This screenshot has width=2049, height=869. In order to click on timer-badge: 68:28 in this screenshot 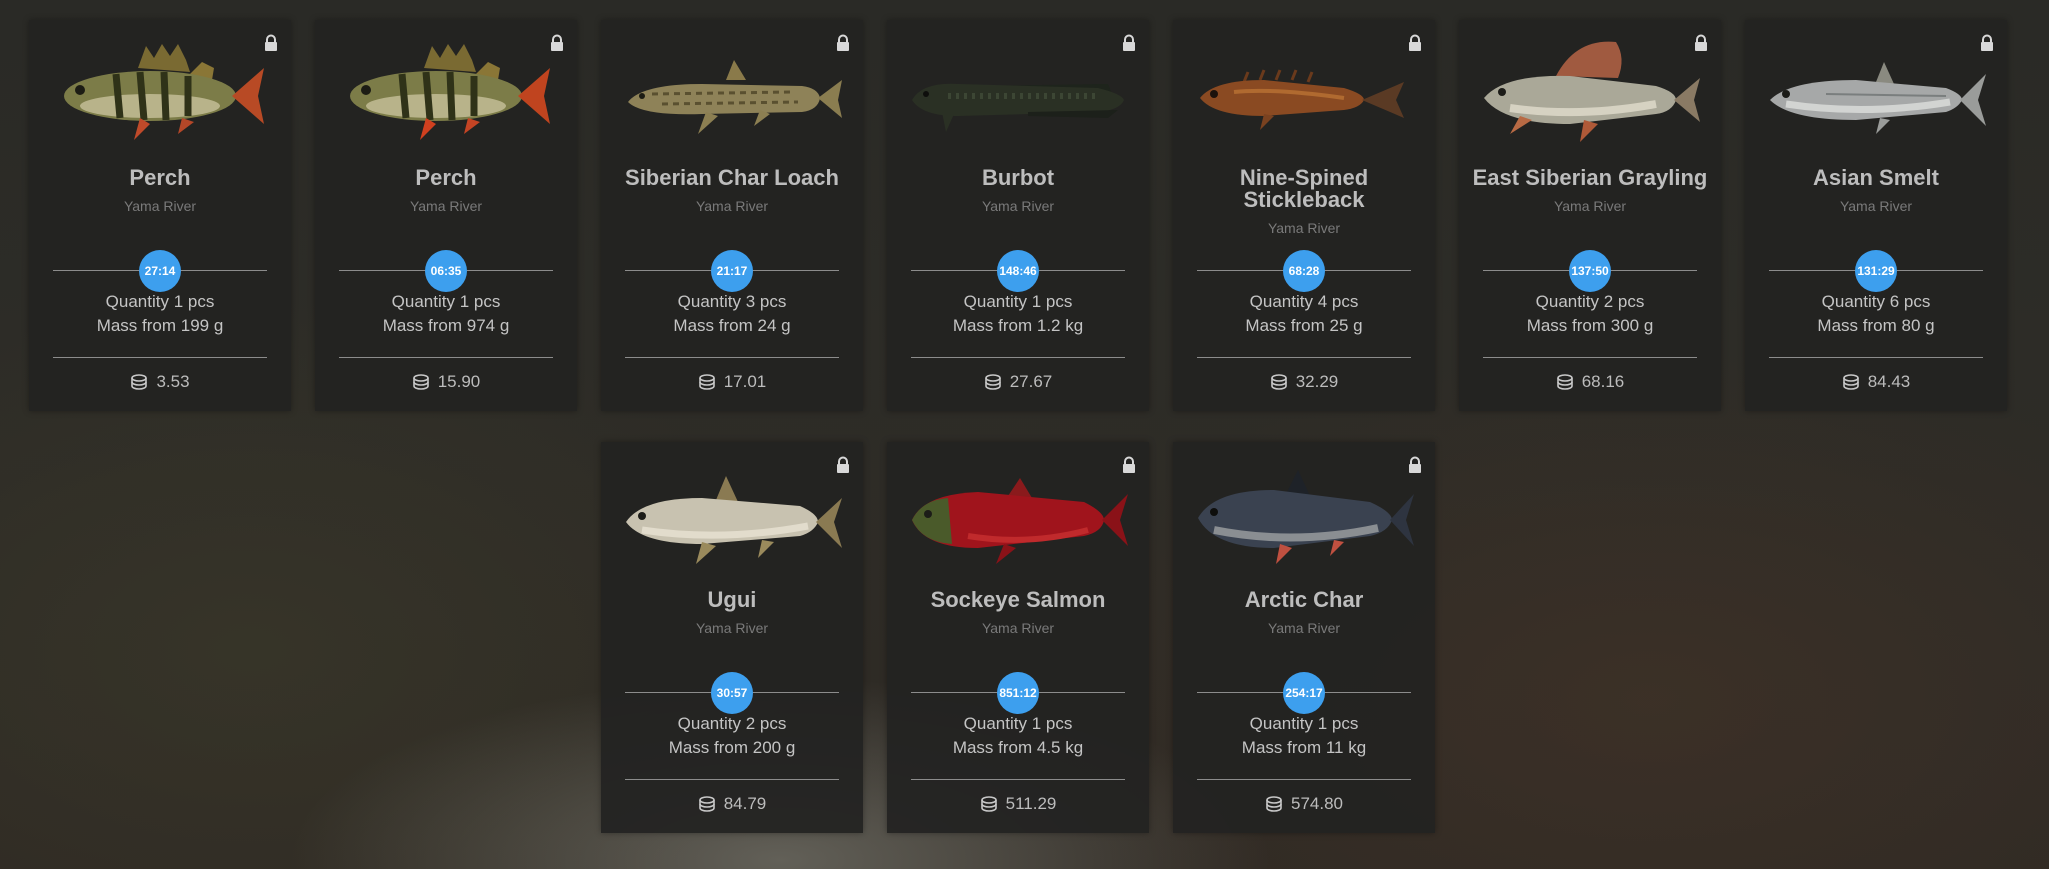, I will do `click(1304, 271)`.